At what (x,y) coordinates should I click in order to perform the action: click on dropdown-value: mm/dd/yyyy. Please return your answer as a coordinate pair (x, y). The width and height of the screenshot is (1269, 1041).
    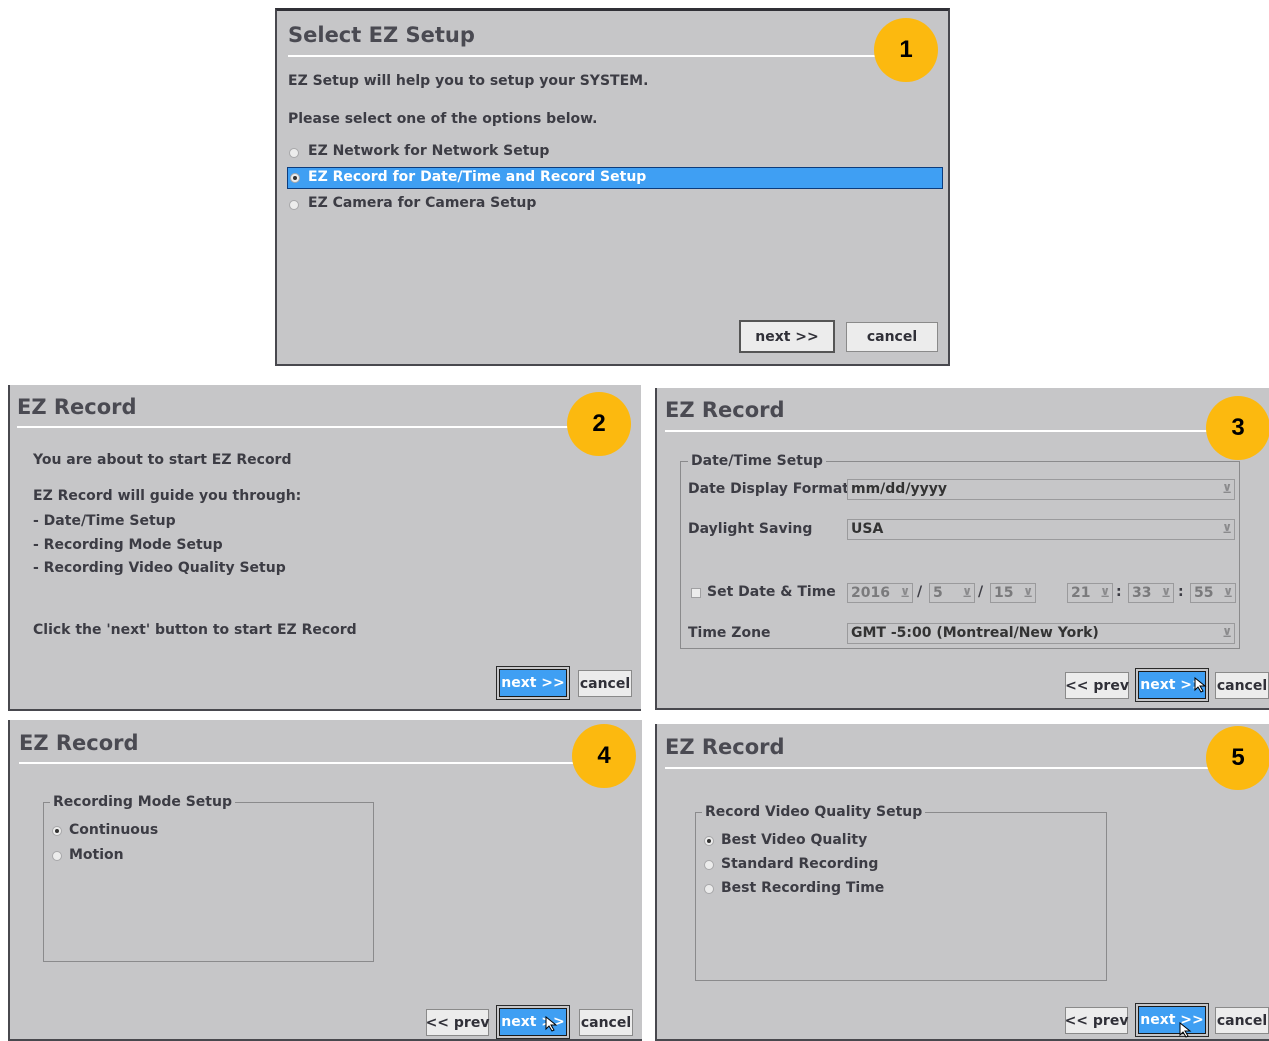
    Looking at the image, I should click on (899, 489).